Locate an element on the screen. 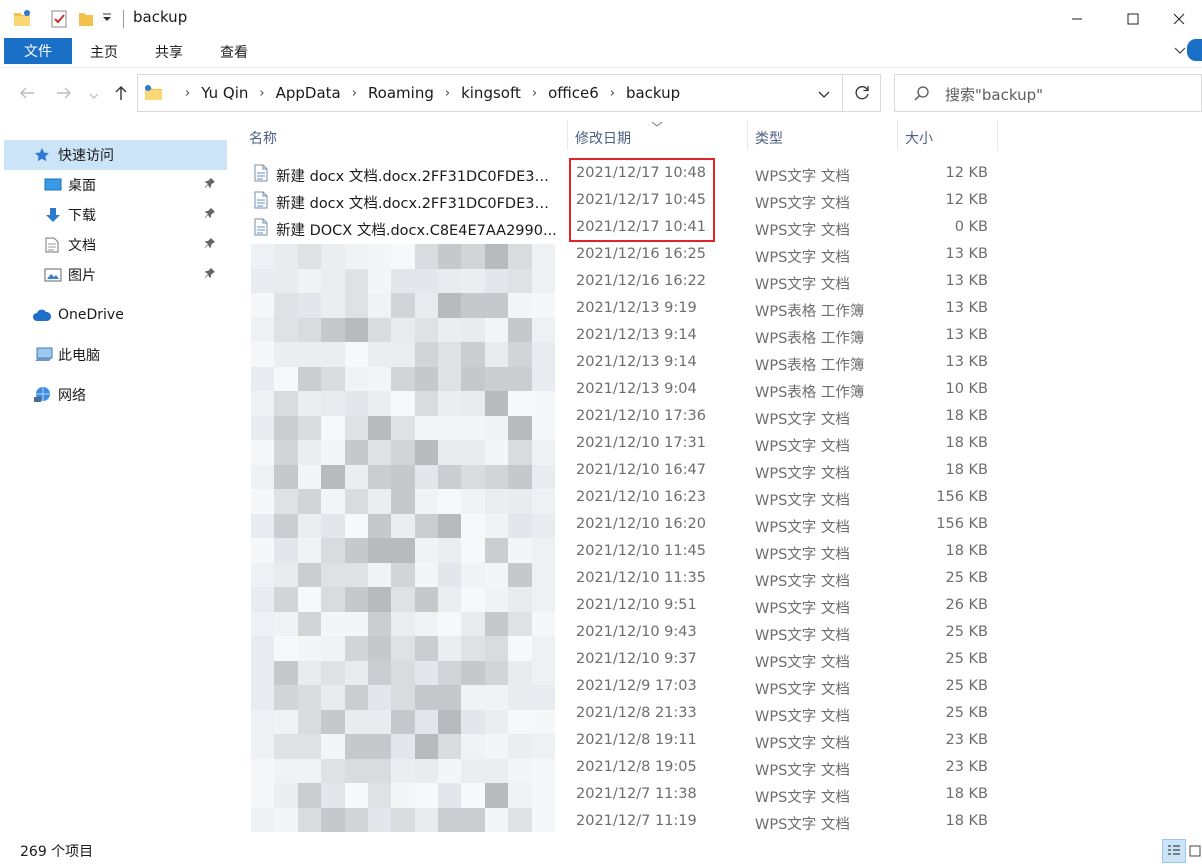 Image resolution: width=1202 pixels, height=868 pixels. file-date: 2021/12/10 16:47 is located at coordinates (641, 470).